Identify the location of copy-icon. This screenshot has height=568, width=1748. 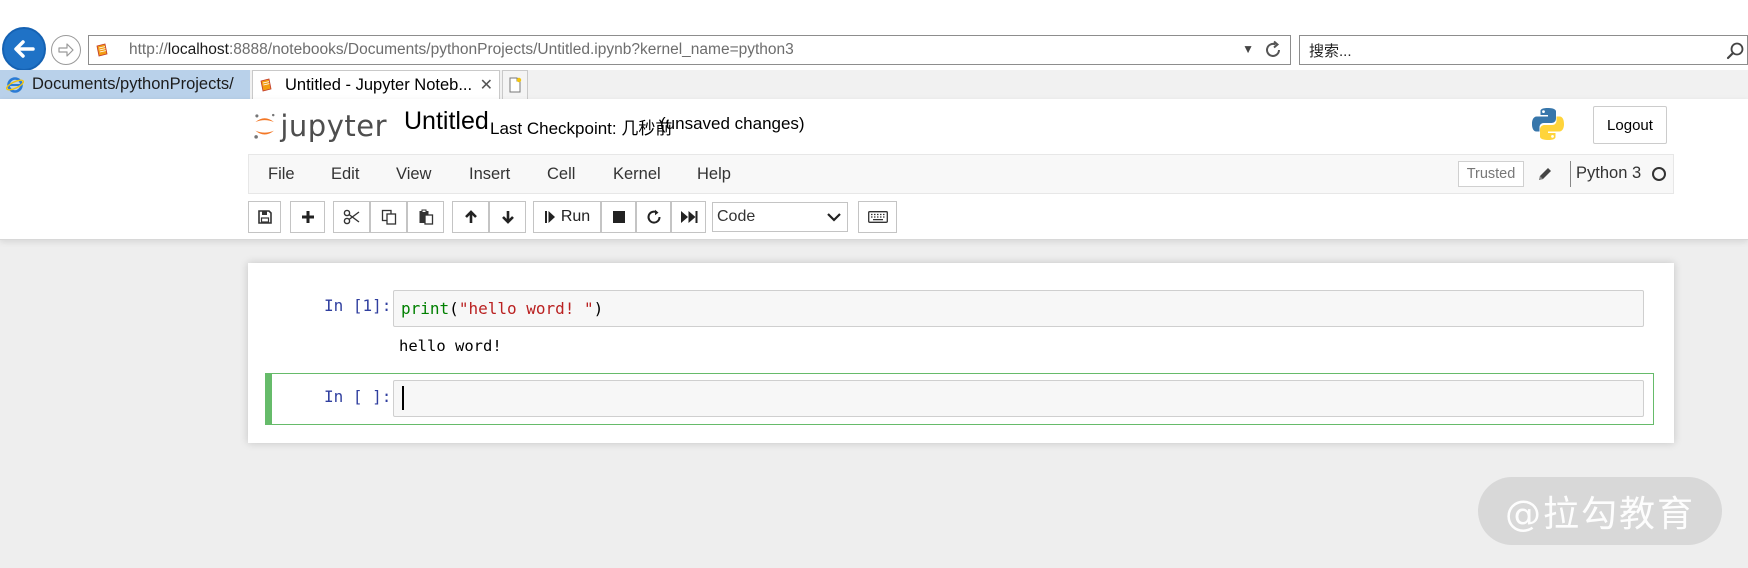
(388, 217).